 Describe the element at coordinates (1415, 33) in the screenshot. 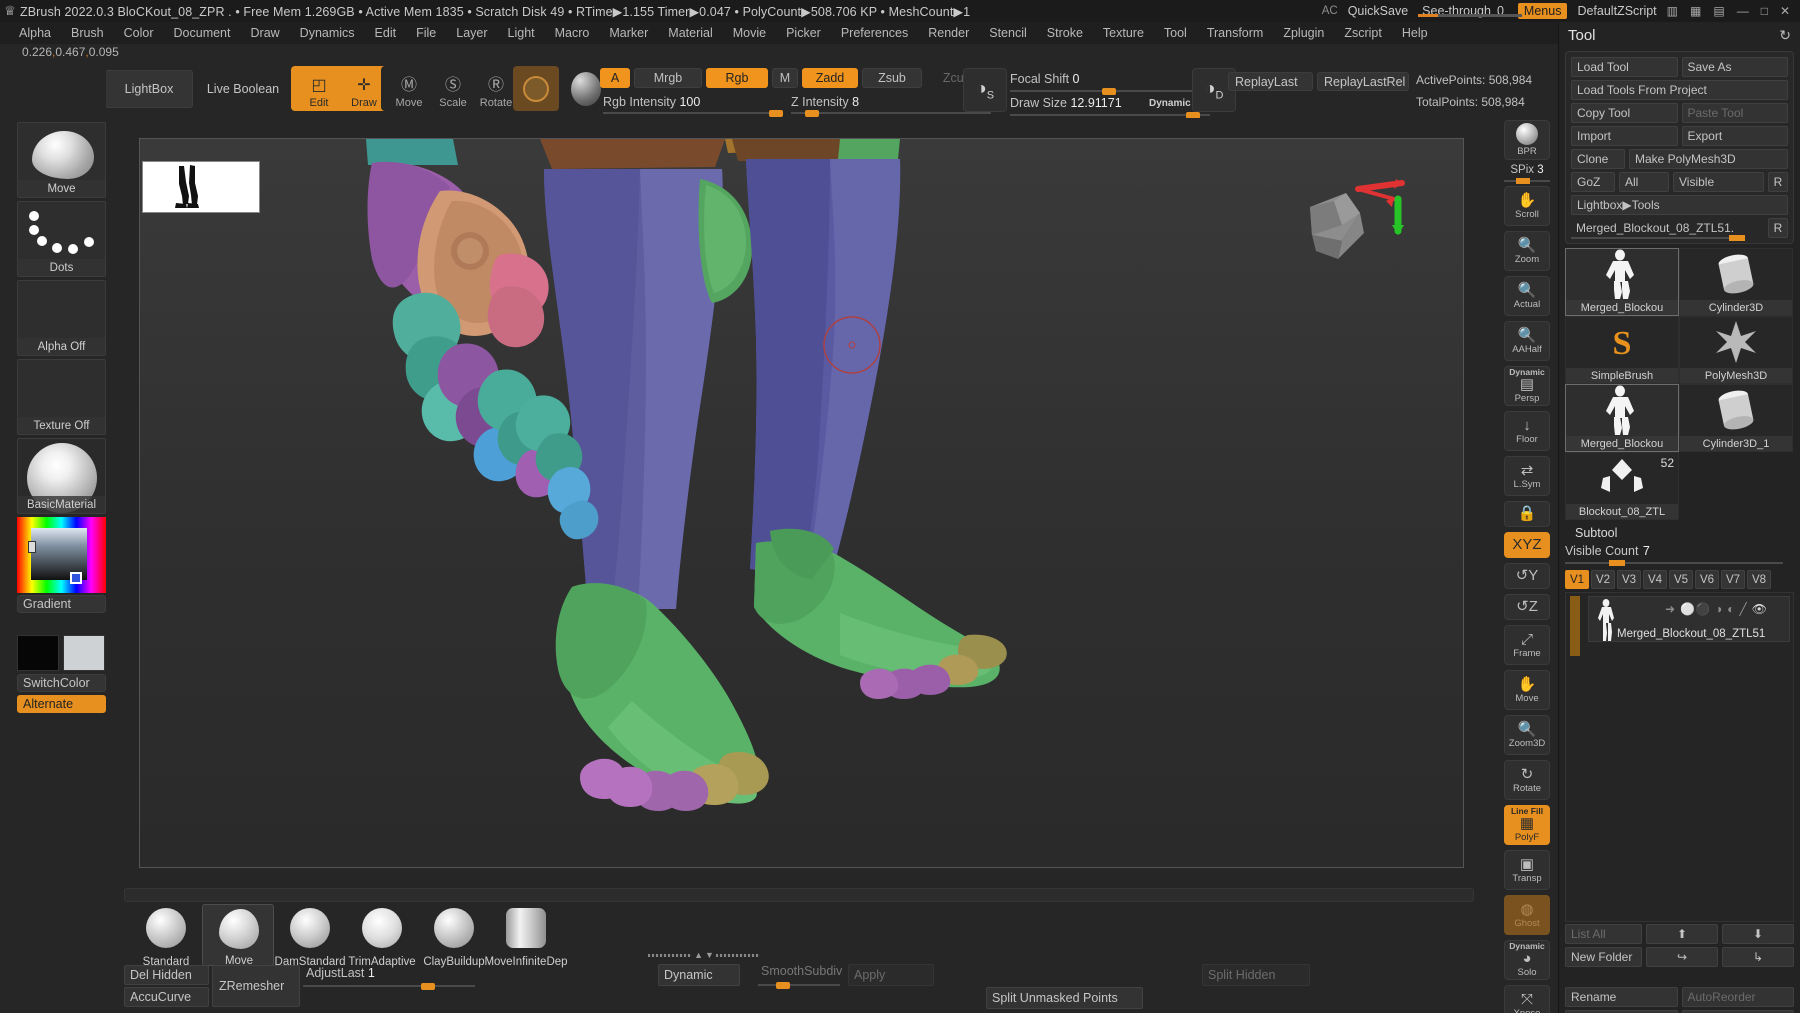

I see `menu-item-help: Help` at that location.